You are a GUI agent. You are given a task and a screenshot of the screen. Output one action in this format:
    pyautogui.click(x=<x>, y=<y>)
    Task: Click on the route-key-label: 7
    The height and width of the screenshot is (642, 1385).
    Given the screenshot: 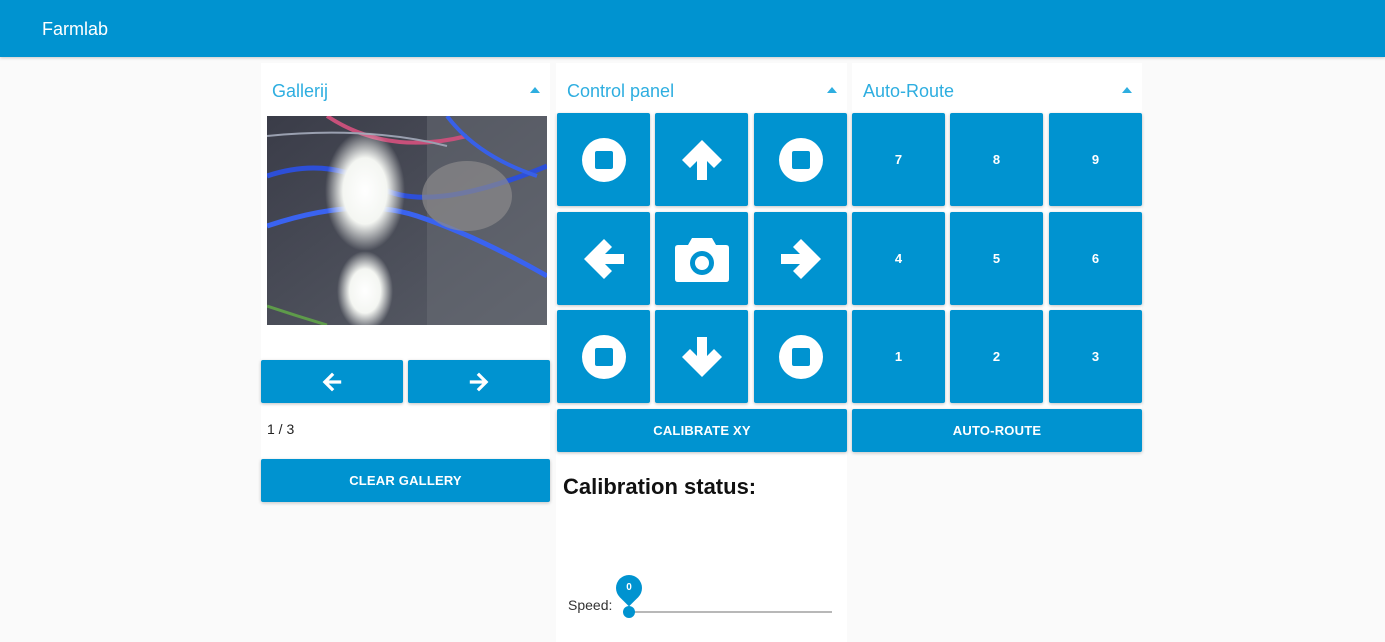 What is the action you would take?
    pyautogui.click(x=898, y=159)
    